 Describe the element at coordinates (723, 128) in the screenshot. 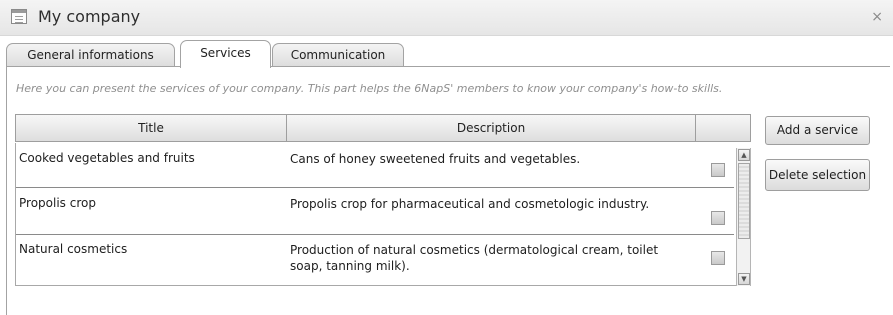

I see `column-header-selection` at that location.